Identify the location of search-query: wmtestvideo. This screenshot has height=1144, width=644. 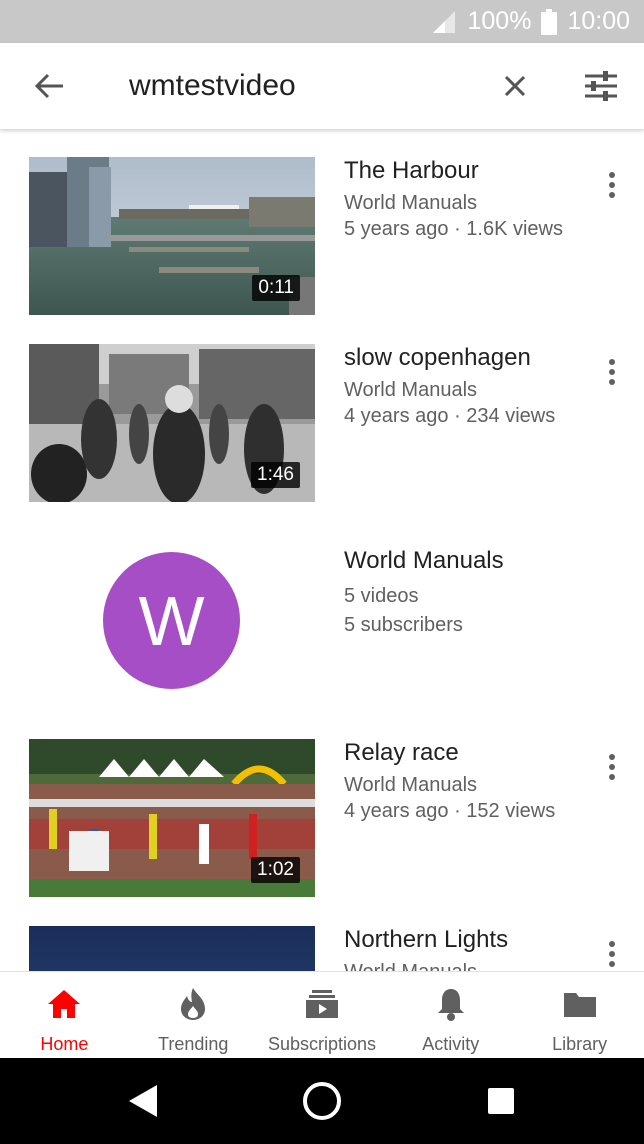
(212, 86).